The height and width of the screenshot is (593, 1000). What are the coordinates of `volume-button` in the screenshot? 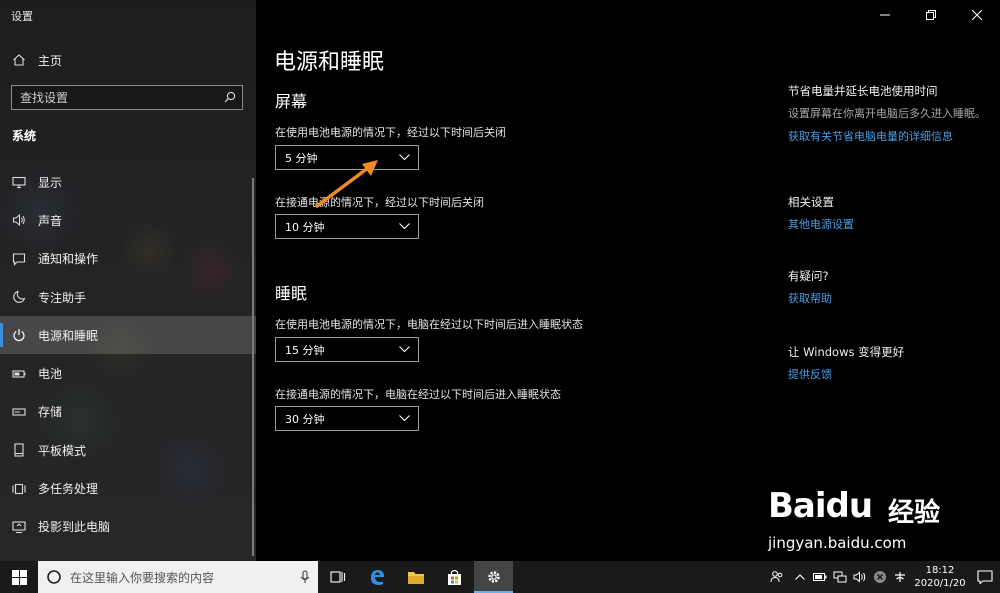 It's located at (860, 577).